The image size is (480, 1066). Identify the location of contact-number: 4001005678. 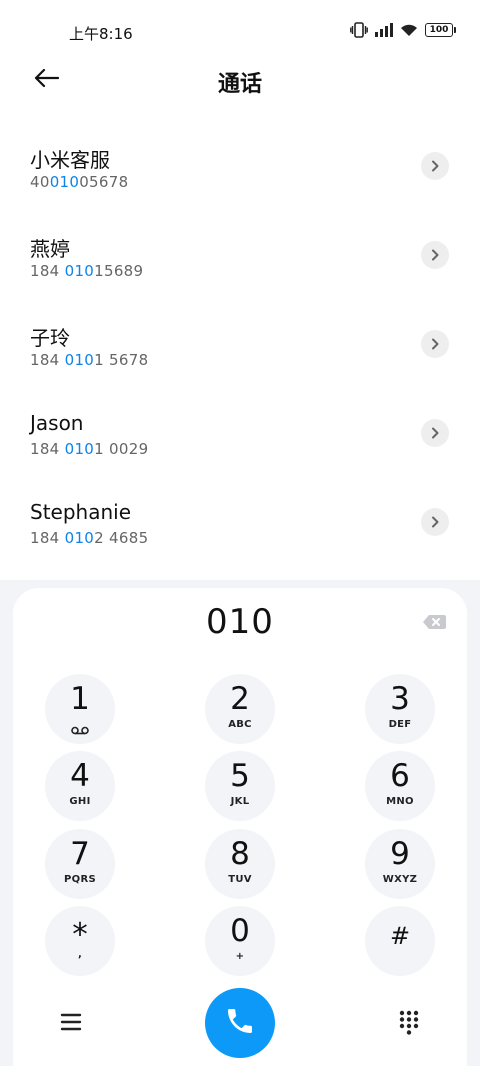
(79, 182).